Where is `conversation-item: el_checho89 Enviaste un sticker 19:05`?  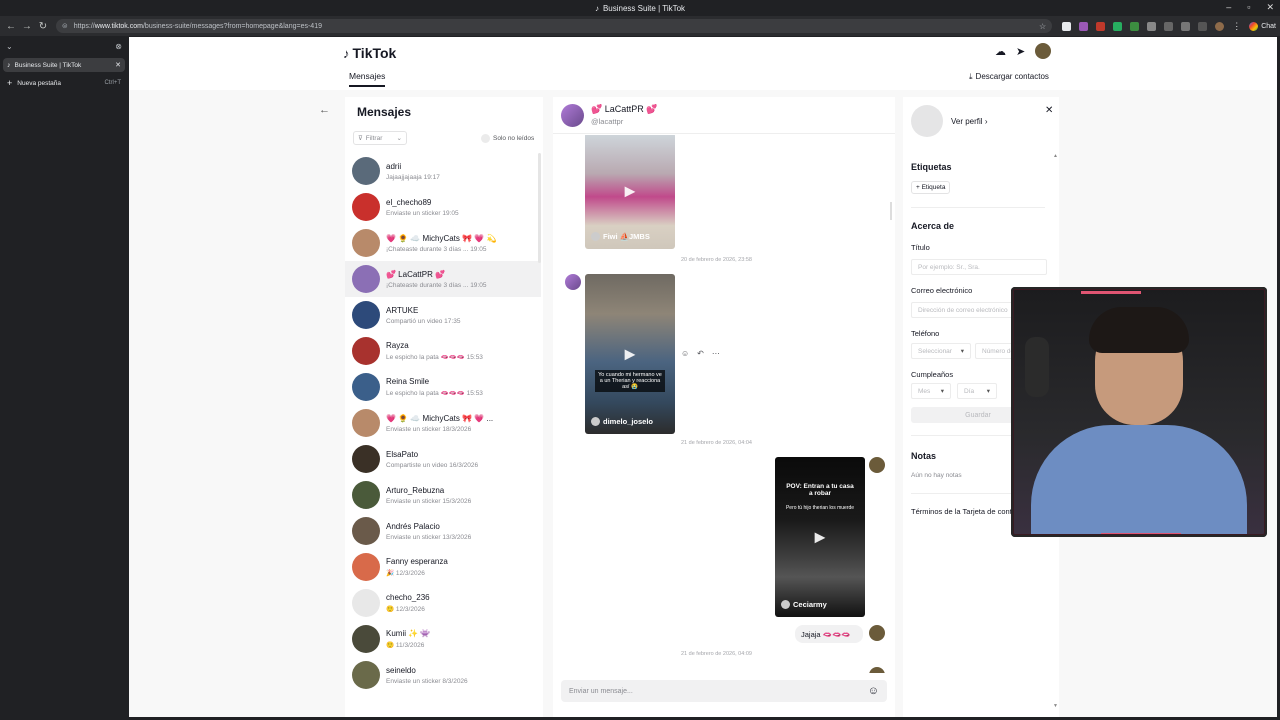 conversation-item: el_checho89 Enviaste un sticker 19:05 is located at coordinates (443, 207).